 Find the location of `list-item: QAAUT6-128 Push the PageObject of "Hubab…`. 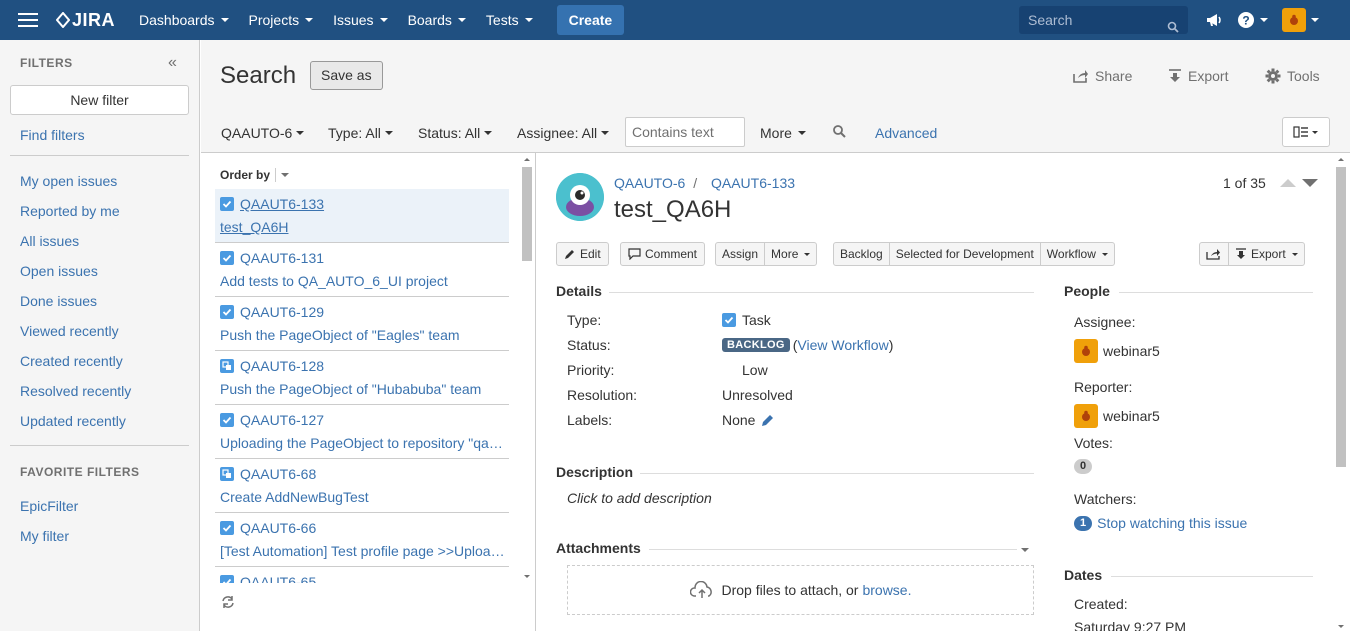

list-item: QAAUT6-128 Push the PageObject of "Hubab… is located at coordinates (362, 378).